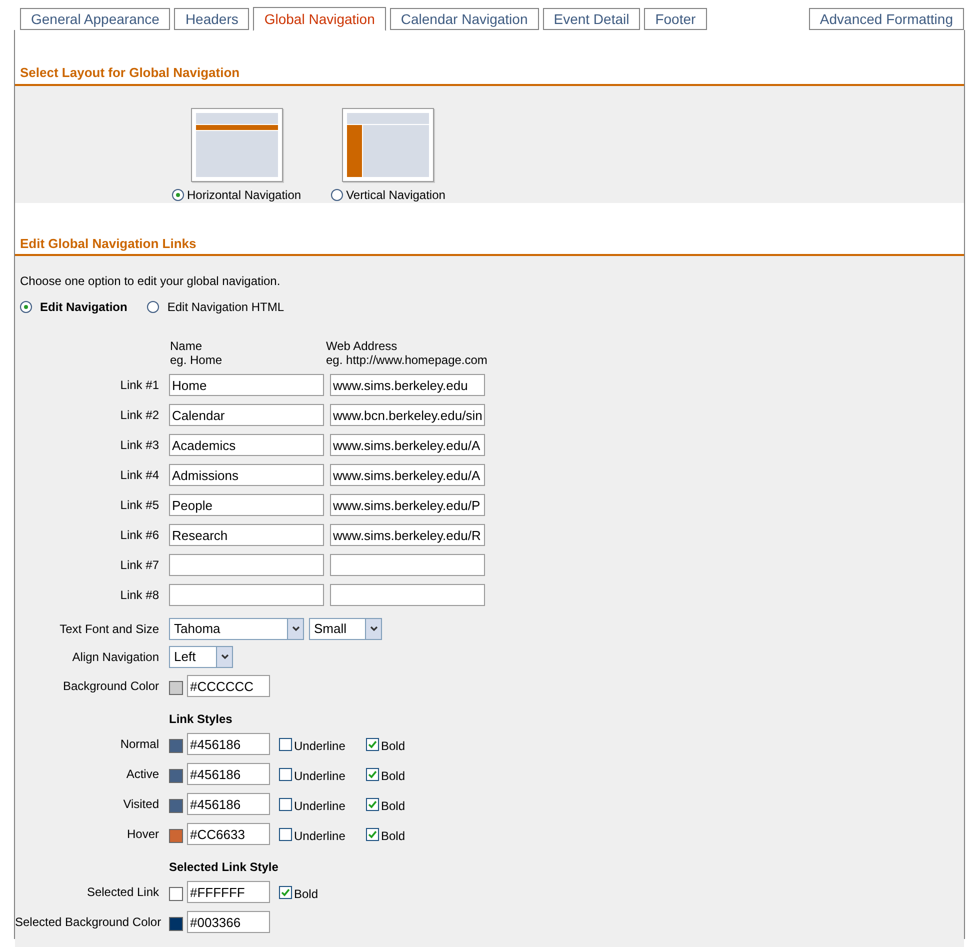  I want to click on instruction-text: Choose one option to edit your global navigation., so click(151, 281).